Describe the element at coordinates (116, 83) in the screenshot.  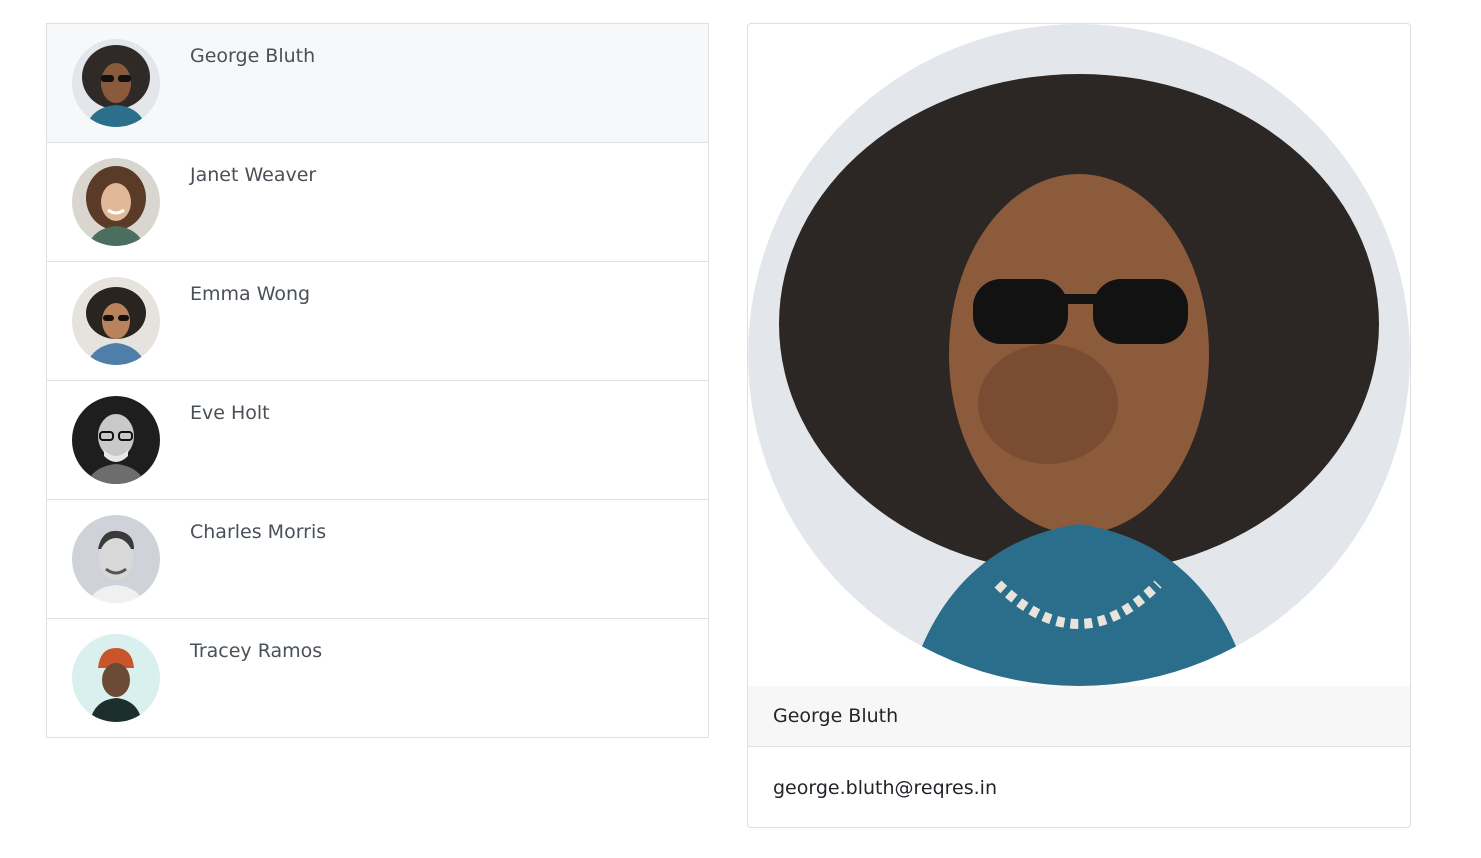
I see `george-bluth-avatar` at that location.